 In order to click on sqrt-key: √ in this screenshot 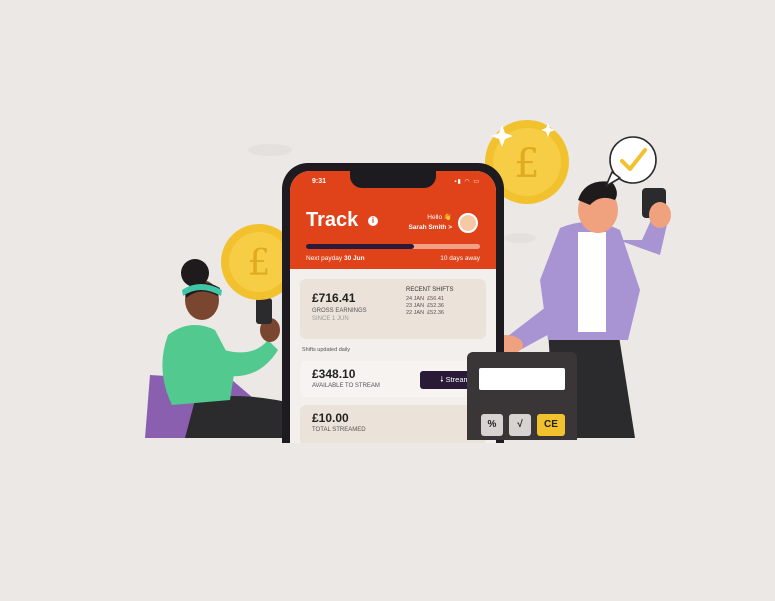, I will do `click(520, 425)`.